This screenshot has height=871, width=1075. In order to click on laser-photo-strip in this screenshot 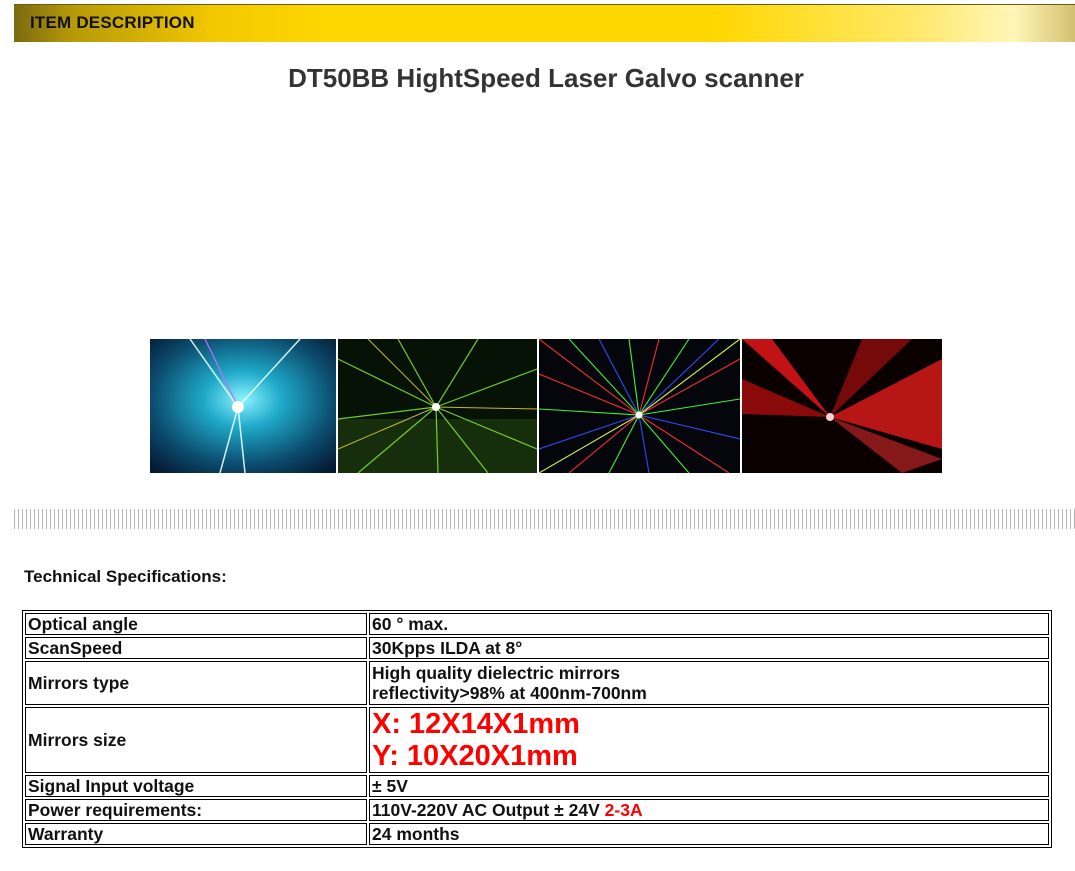, I will do `click(546, 406)`.